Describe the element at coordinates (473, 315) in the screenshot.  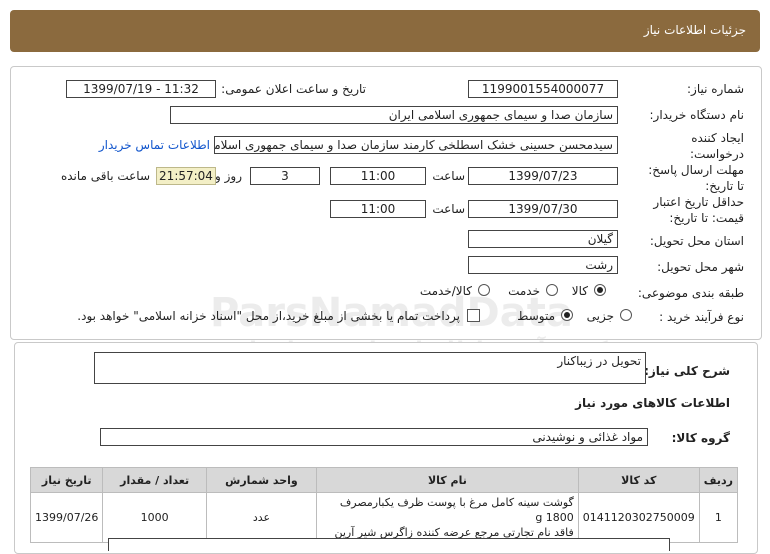
I see `treasury-checkbox` at that location.